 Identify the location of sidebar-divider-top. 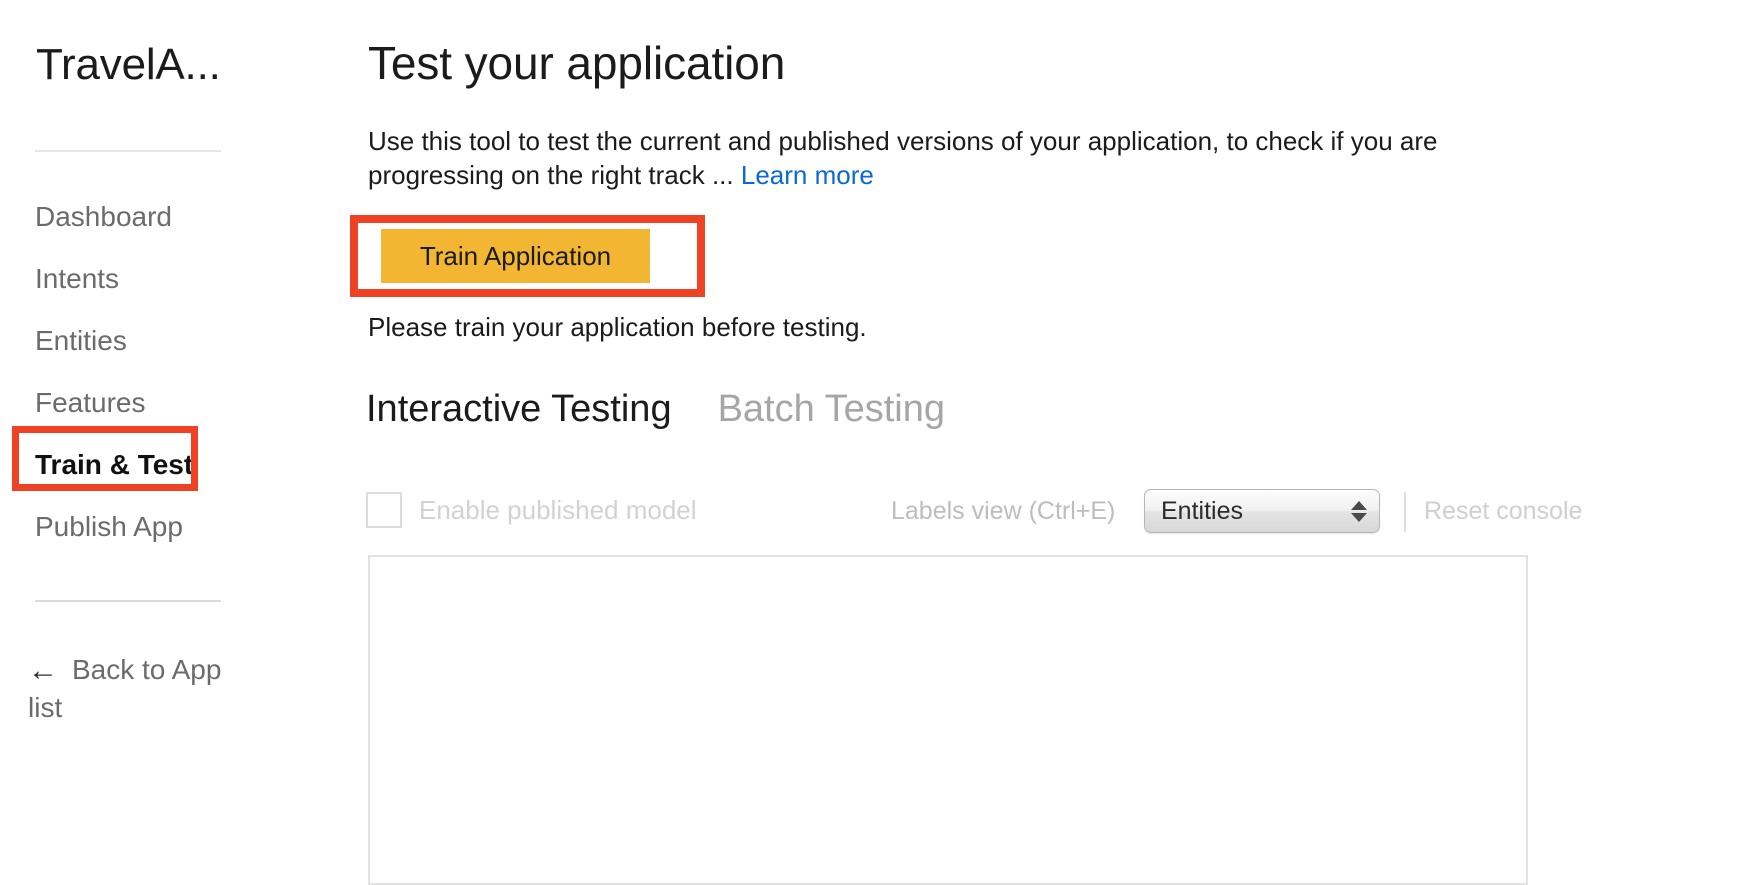
(128, 151).